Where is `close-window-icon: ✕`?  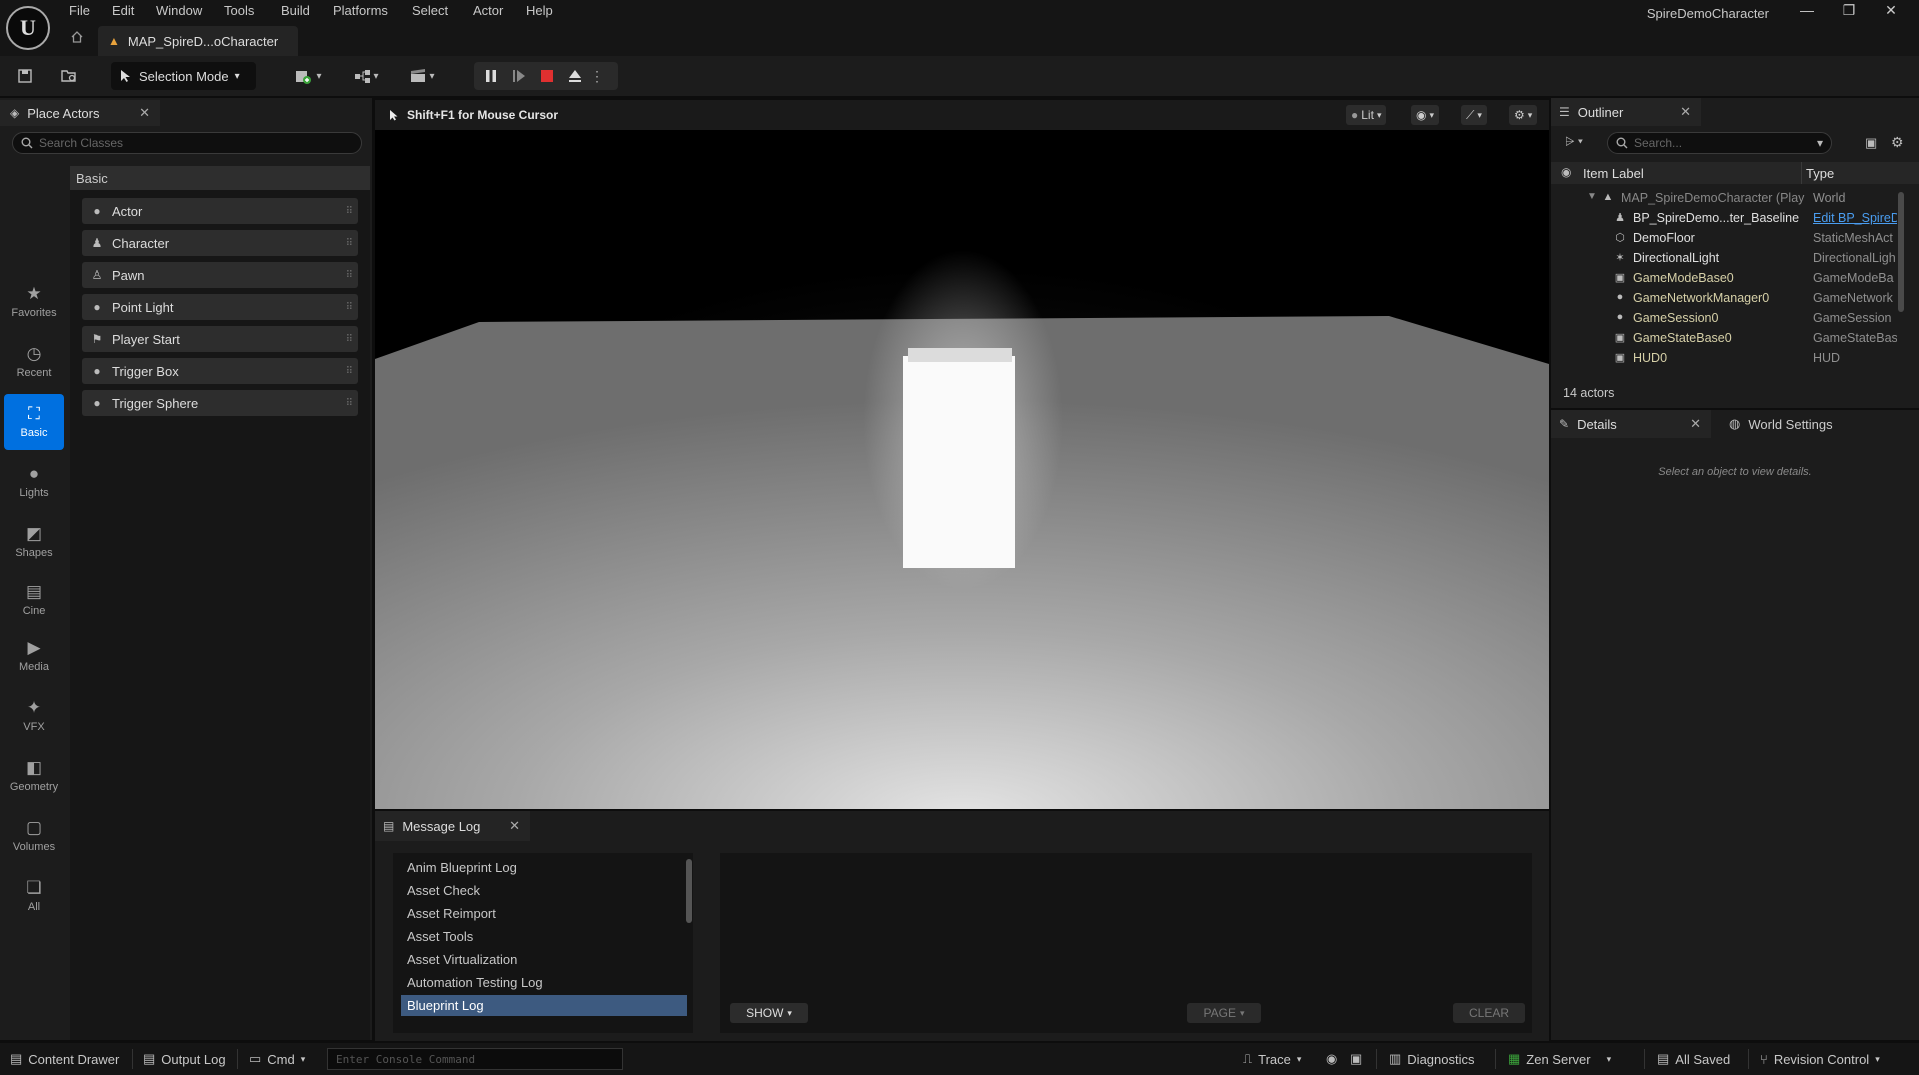 close-window-icon: ✕ is located at coordinates (1891, 12).